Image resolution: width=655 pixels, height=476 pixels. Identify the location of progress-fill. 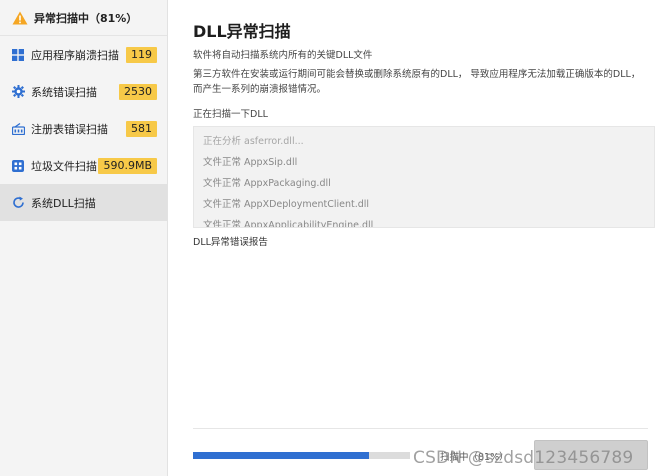
(281, 455).